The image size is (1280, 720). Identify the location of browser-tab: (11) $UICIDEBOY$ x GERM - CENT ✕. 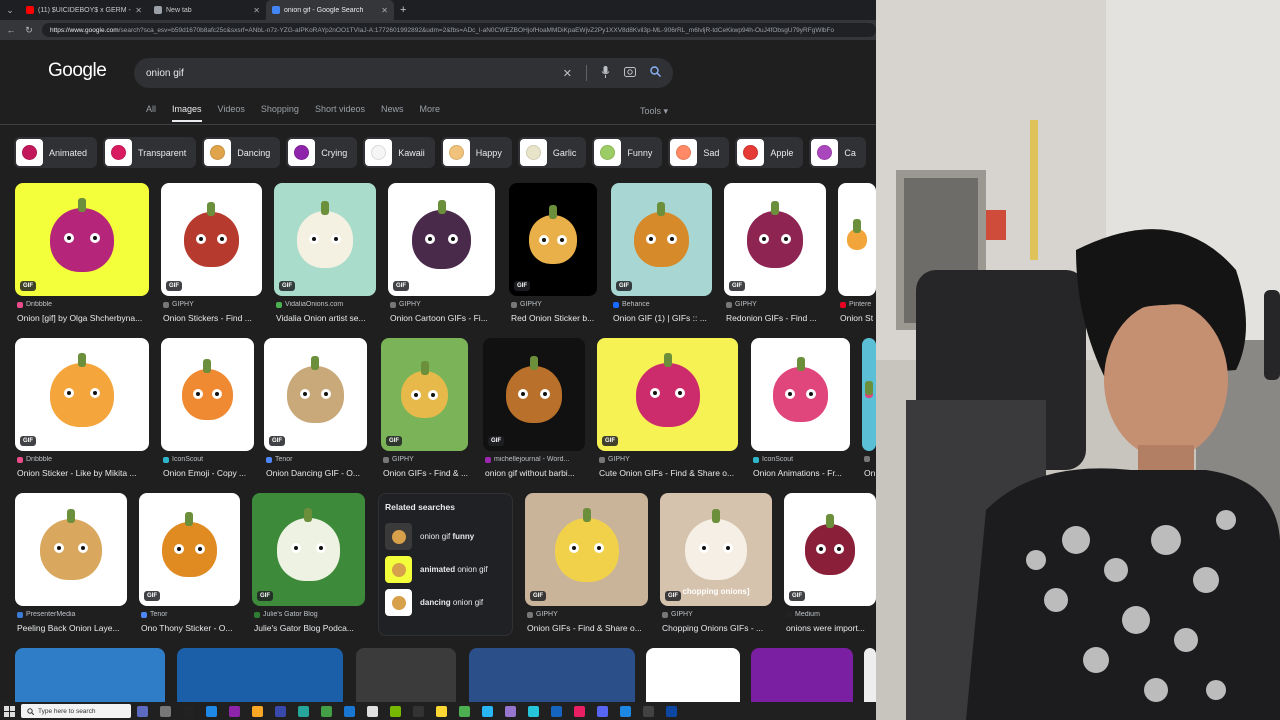
(84, 10).